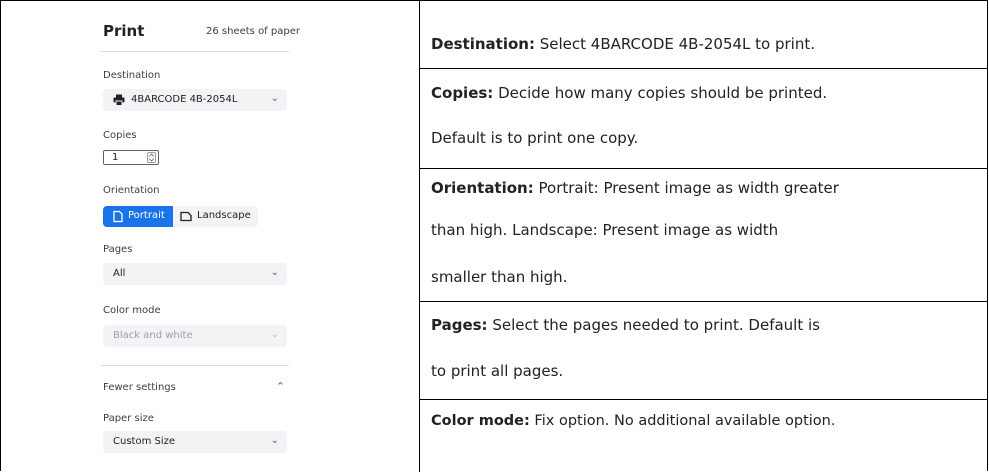 This screenshot has width=989, height=472. What do you see at coordinates (675, 44) in the screenshot?
I see `destination-text: Select 4BARCODE 4B-2054L to print.` at bounding box center [675, 44].